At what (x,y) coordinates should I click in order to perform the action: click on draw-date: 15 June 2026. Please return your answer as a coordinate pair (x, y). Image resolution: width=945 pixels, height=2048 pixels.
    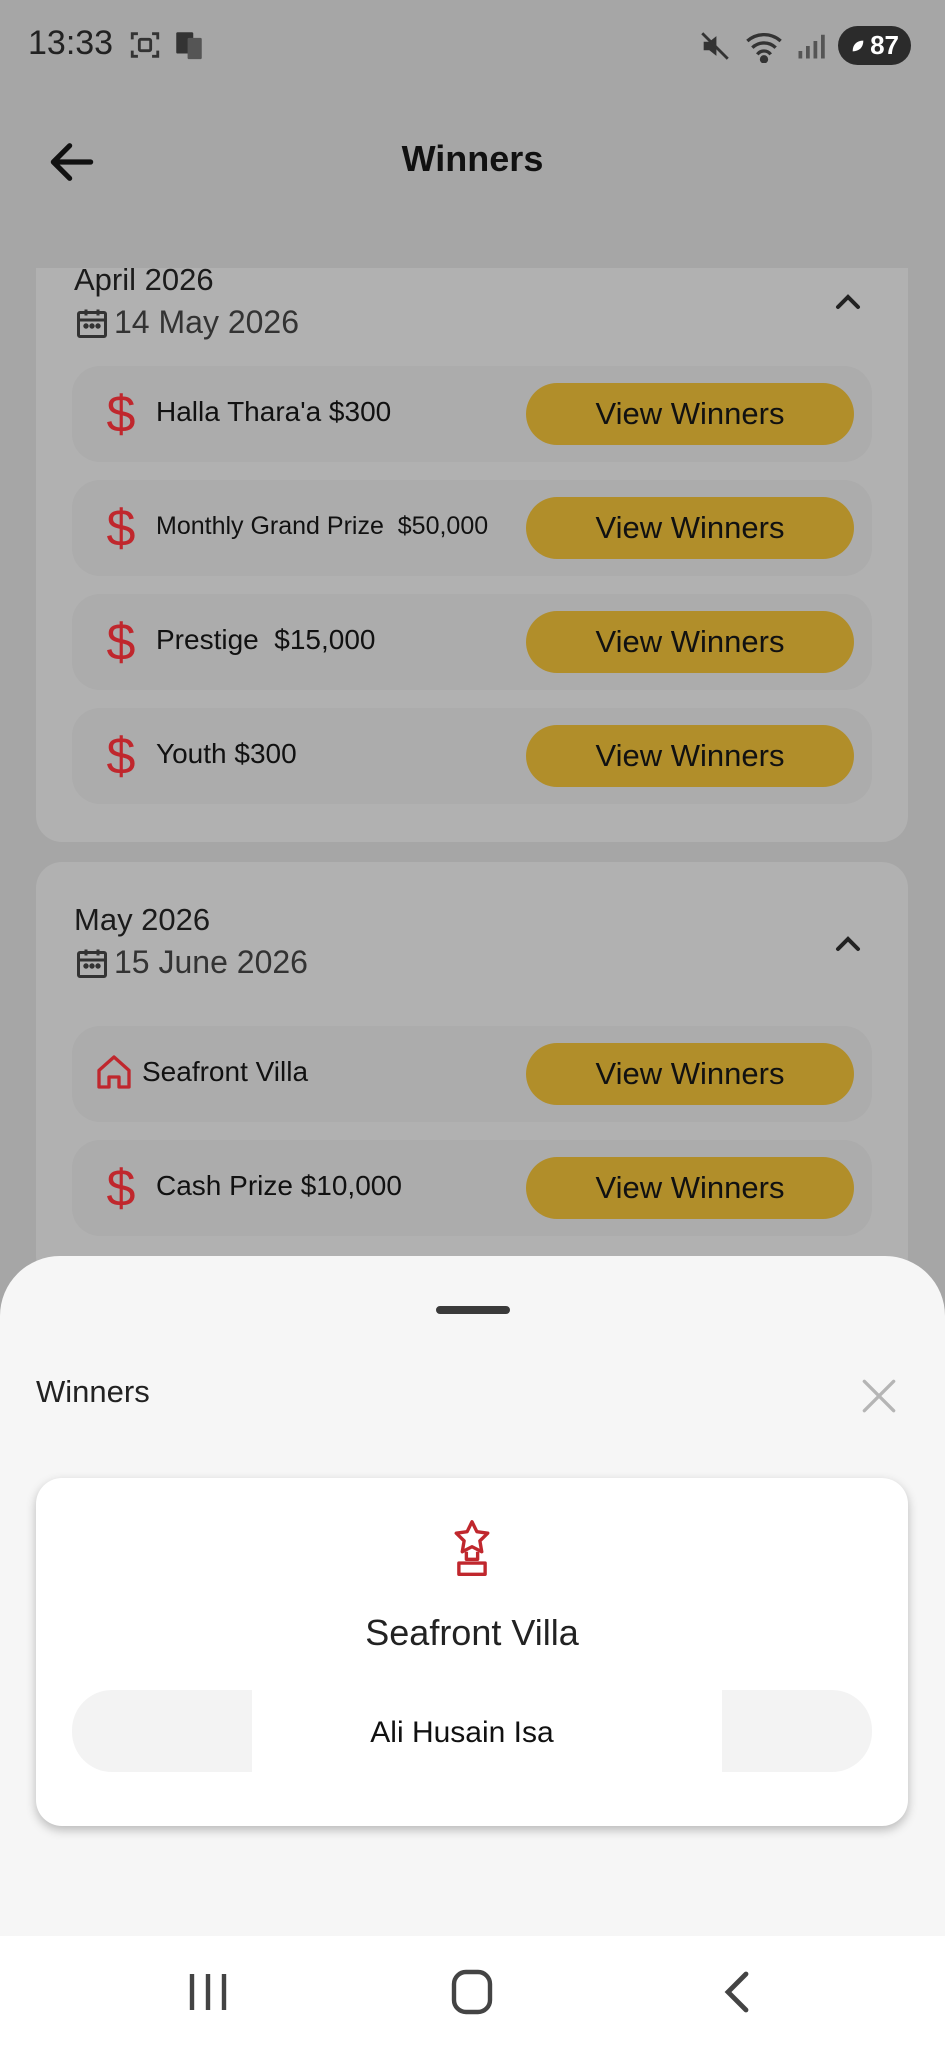
    Looking at the image, I should click on (211, 962).